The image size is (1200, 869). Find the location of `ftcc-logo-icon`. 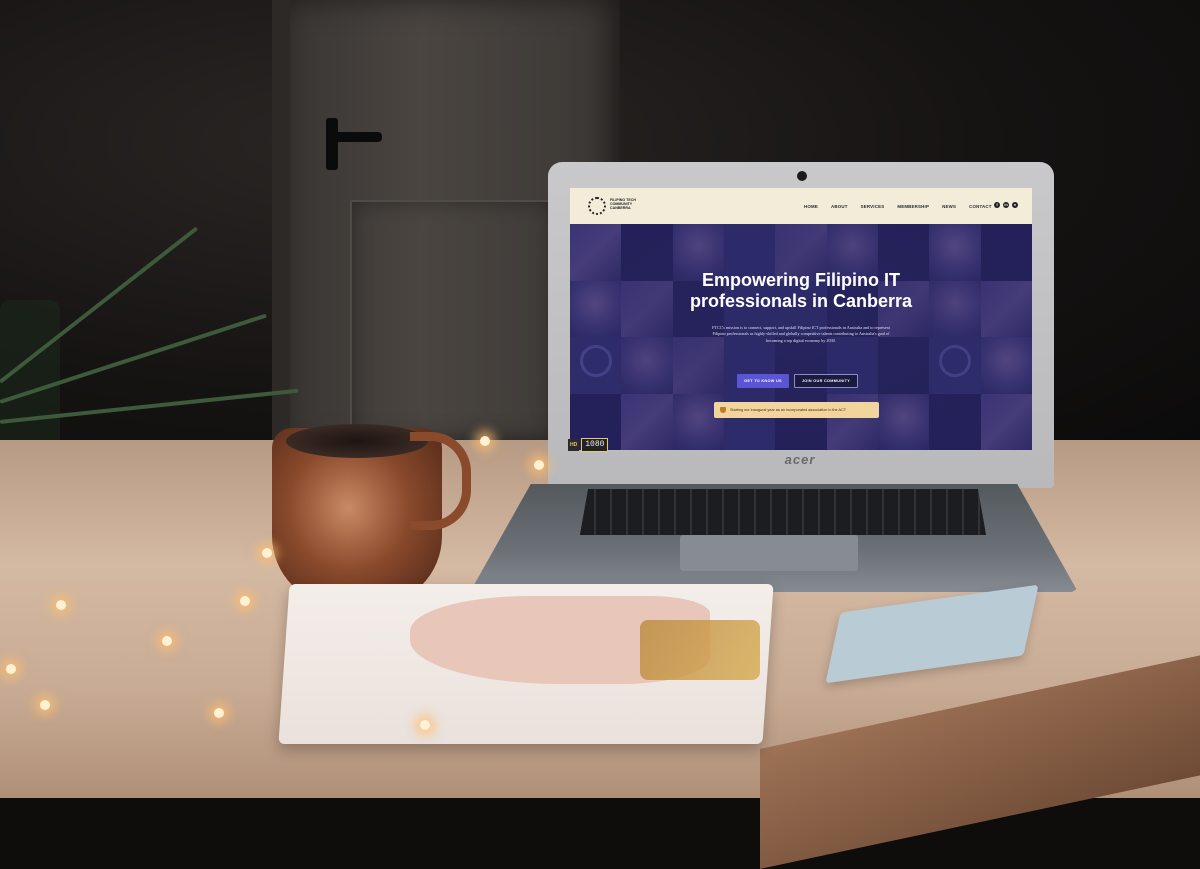

ftcc-logo-icon is located at coordinates (597, 206).